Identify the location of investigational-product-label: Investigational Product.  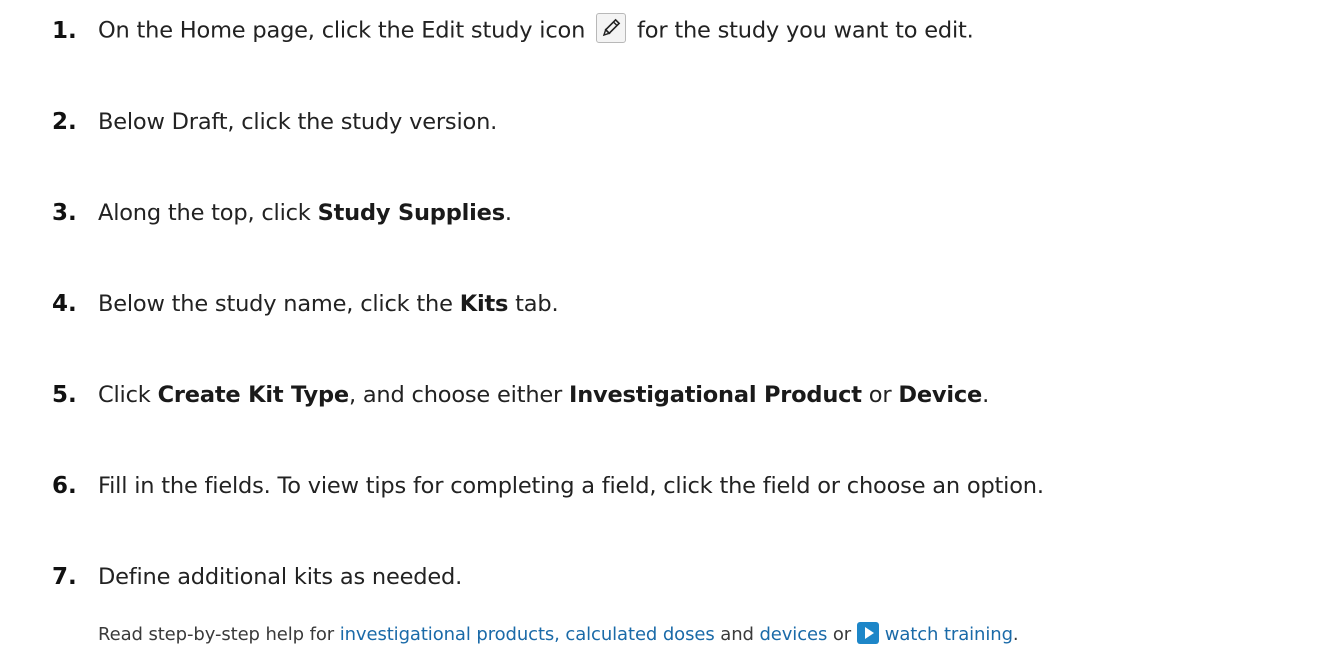
(715, 395).